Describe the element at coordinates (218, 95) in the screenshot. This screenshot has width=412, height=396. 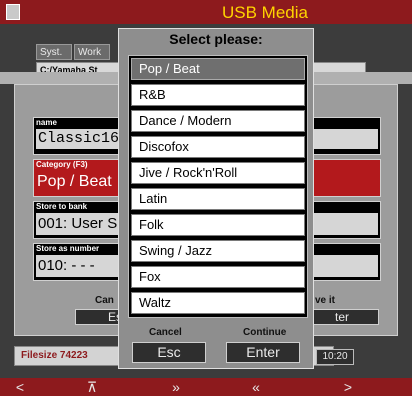
I see `category-option: R&B` at that location.